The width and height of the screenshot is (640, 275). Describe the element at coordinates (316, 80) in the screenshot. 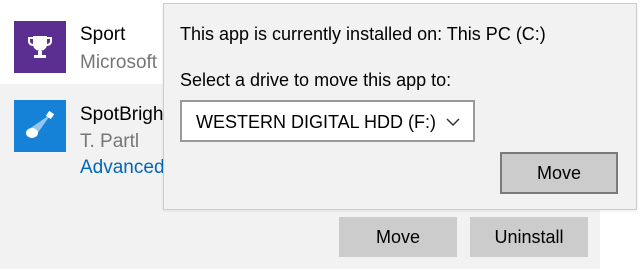

I see `select-drive-label: Select a drive to move this app to:` at that location.